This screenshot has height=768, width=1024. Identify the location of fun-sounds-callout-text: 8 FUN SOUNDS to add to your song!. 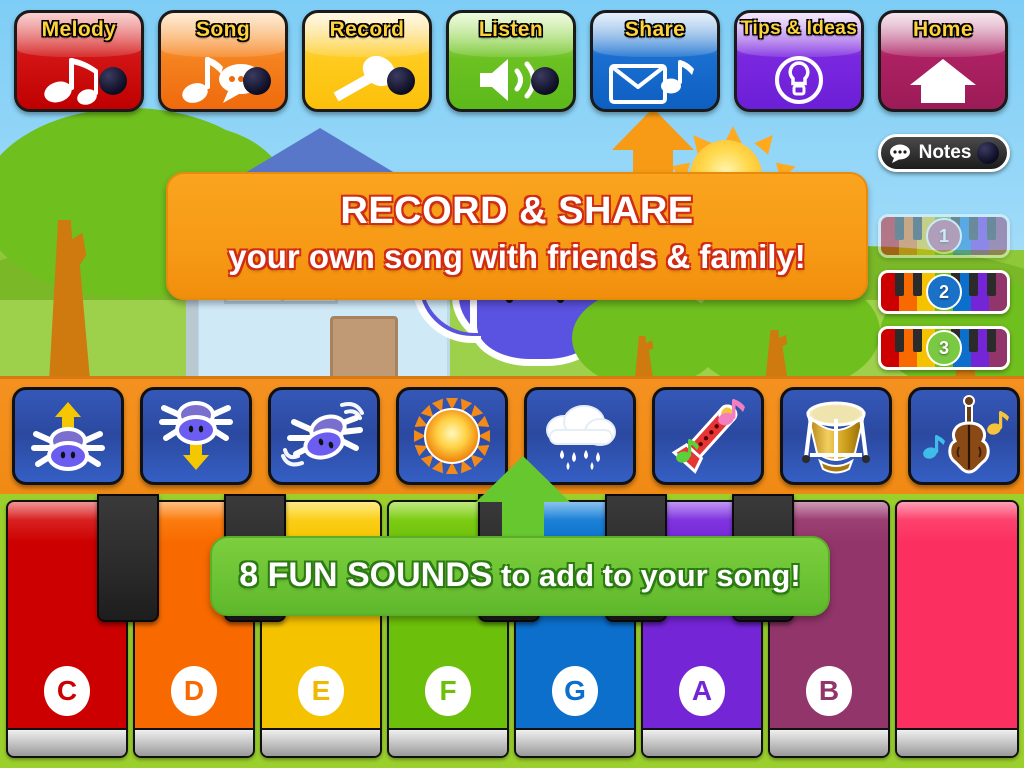
(520, 575).